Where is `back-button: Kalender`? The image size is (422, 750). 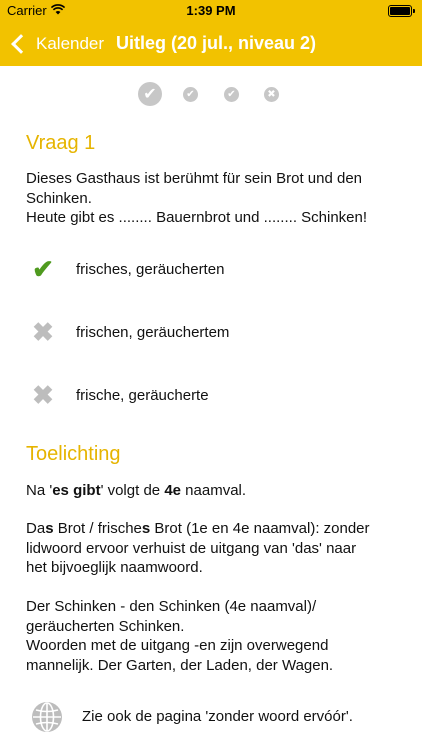
back-button: Kalender is located at coordinates (57, 44).